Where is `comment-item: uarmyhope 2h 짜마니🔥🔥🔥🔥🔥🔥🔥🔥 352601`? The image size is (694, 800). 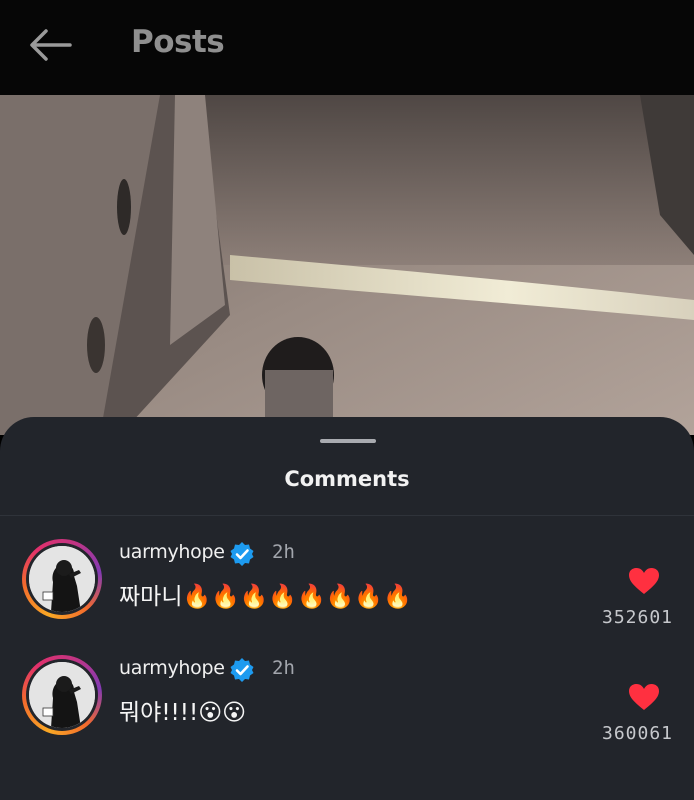 comment-item: uarmyhope 2h 짜마니🔥🔥🔥🔥🔥🔥🔥🔥 352601 is located at coordinates (347, 594).